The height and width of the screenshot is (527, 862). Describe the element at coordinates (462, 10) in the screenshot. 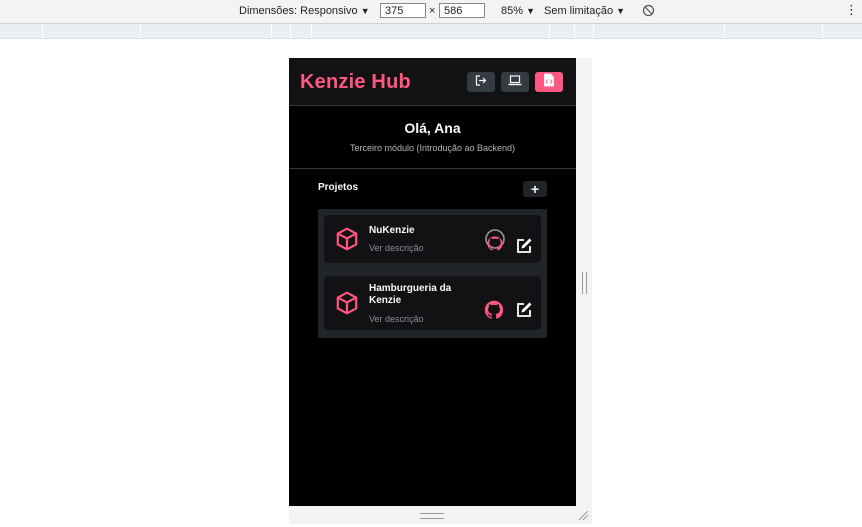

I see `height-input: 586` at that location.